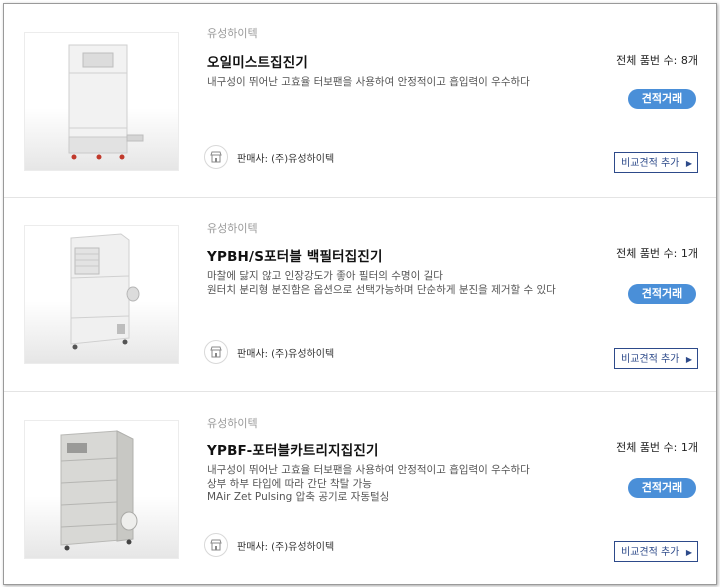 The width and height of the screenshot is (720, 587). I want to click on product-description: 내구성이 뛰어난 고효율 터보팬을 사용하여 안정적이고 흡입력이 우수하다, so click(392, 83).